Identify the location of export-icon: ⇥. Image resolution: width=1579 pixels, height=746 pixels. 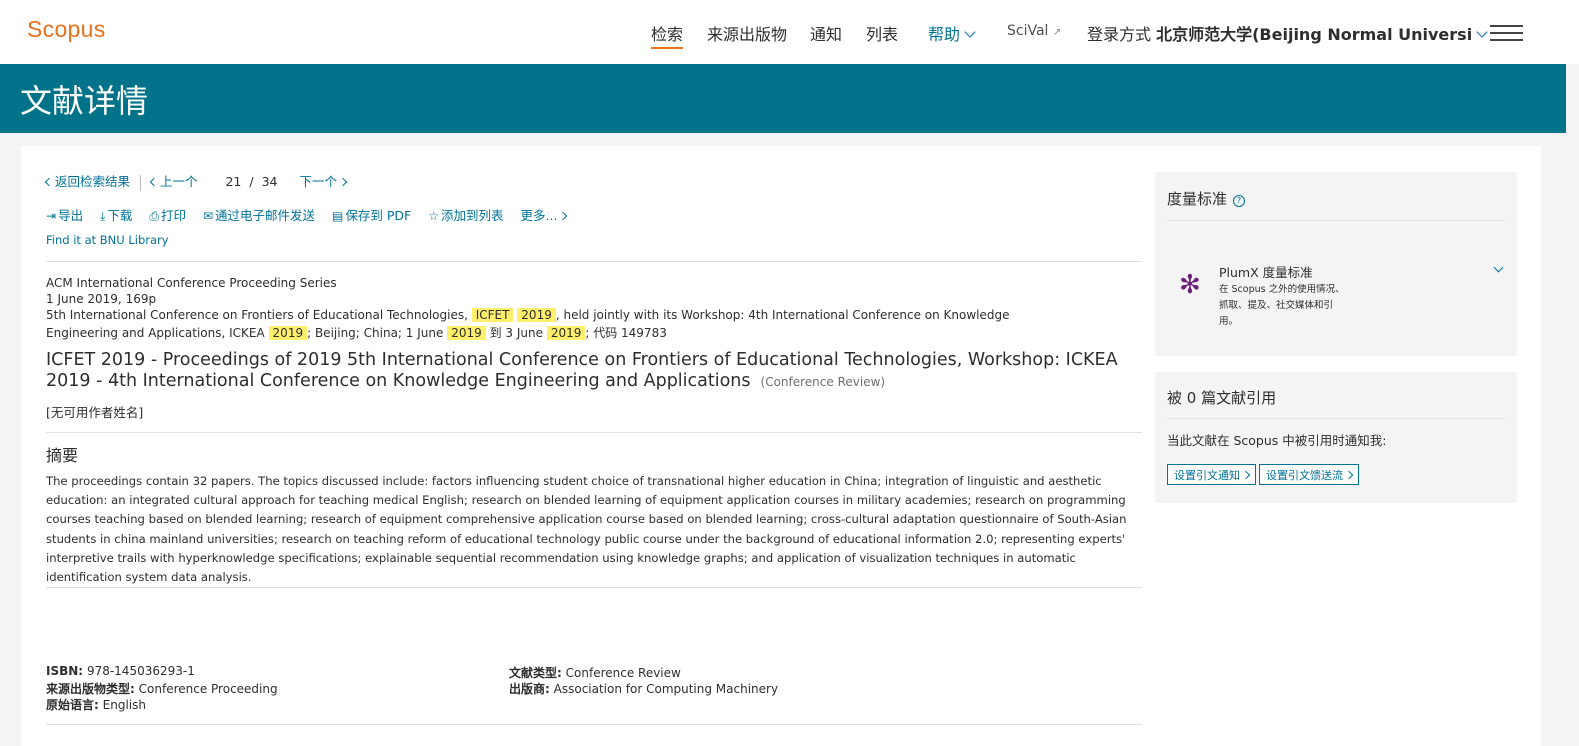
(51, 216).